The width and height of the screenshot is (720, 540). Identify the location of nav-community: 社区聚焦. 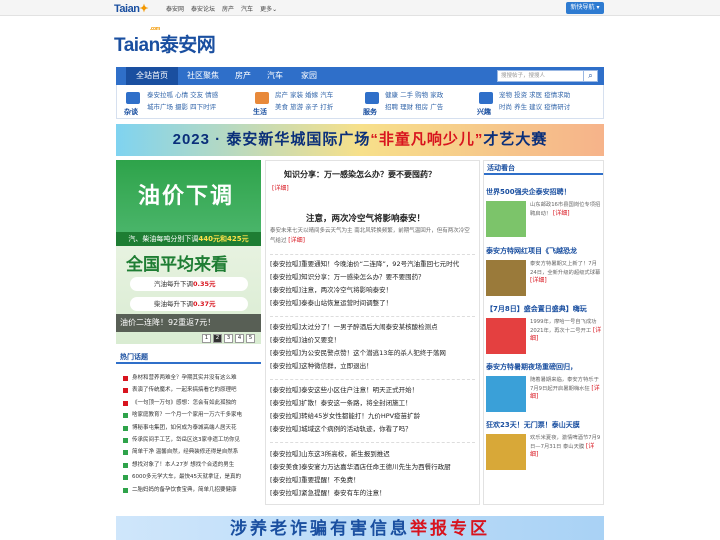
(203, 76).